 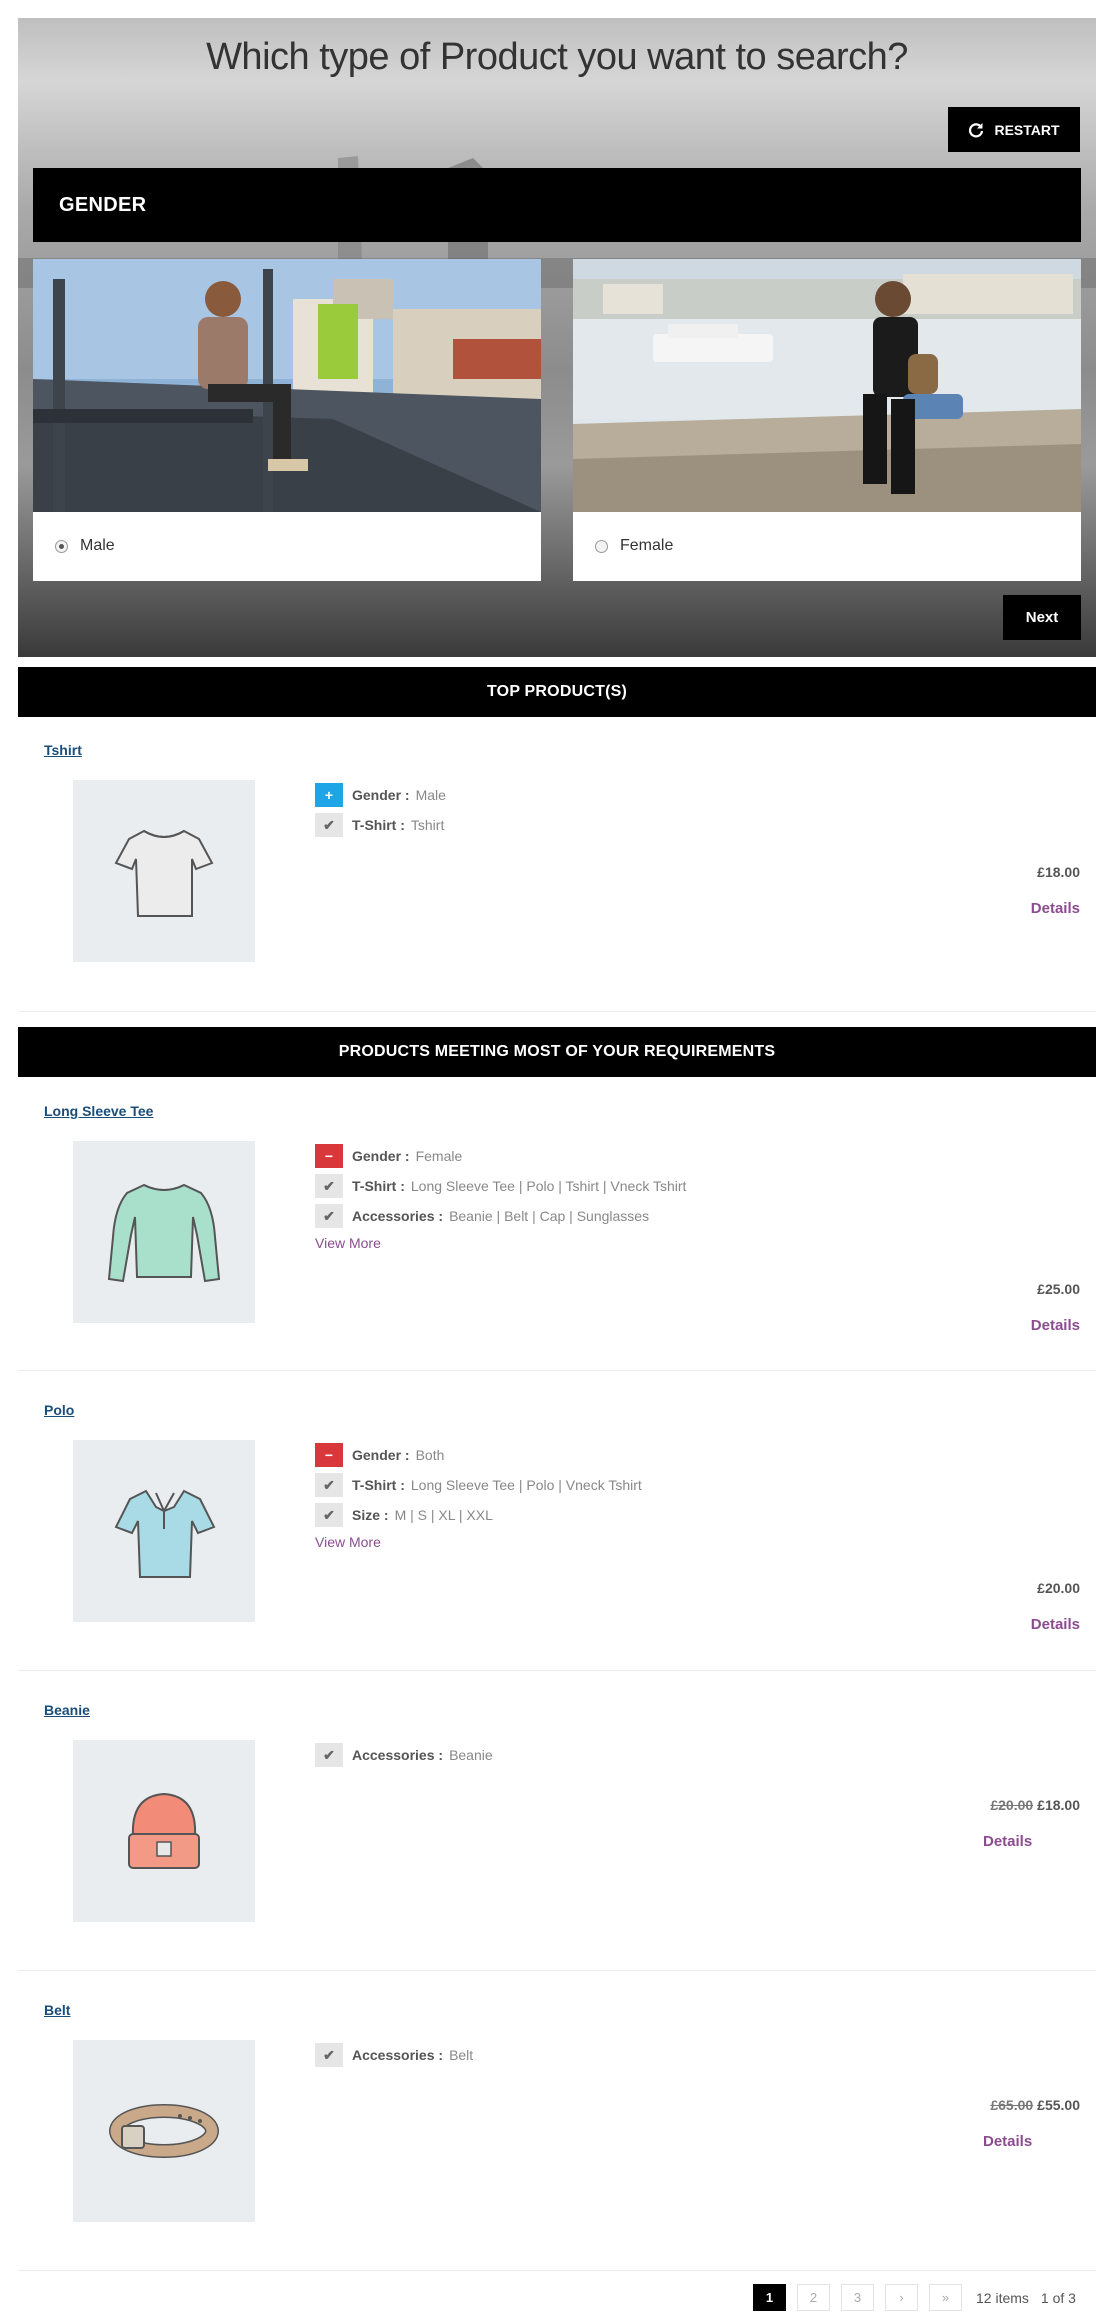 What do you see at coordinates (1058, 2105) in the screenshot?
I see `price-value: £55.00` at bounding box center [1058, 2105].